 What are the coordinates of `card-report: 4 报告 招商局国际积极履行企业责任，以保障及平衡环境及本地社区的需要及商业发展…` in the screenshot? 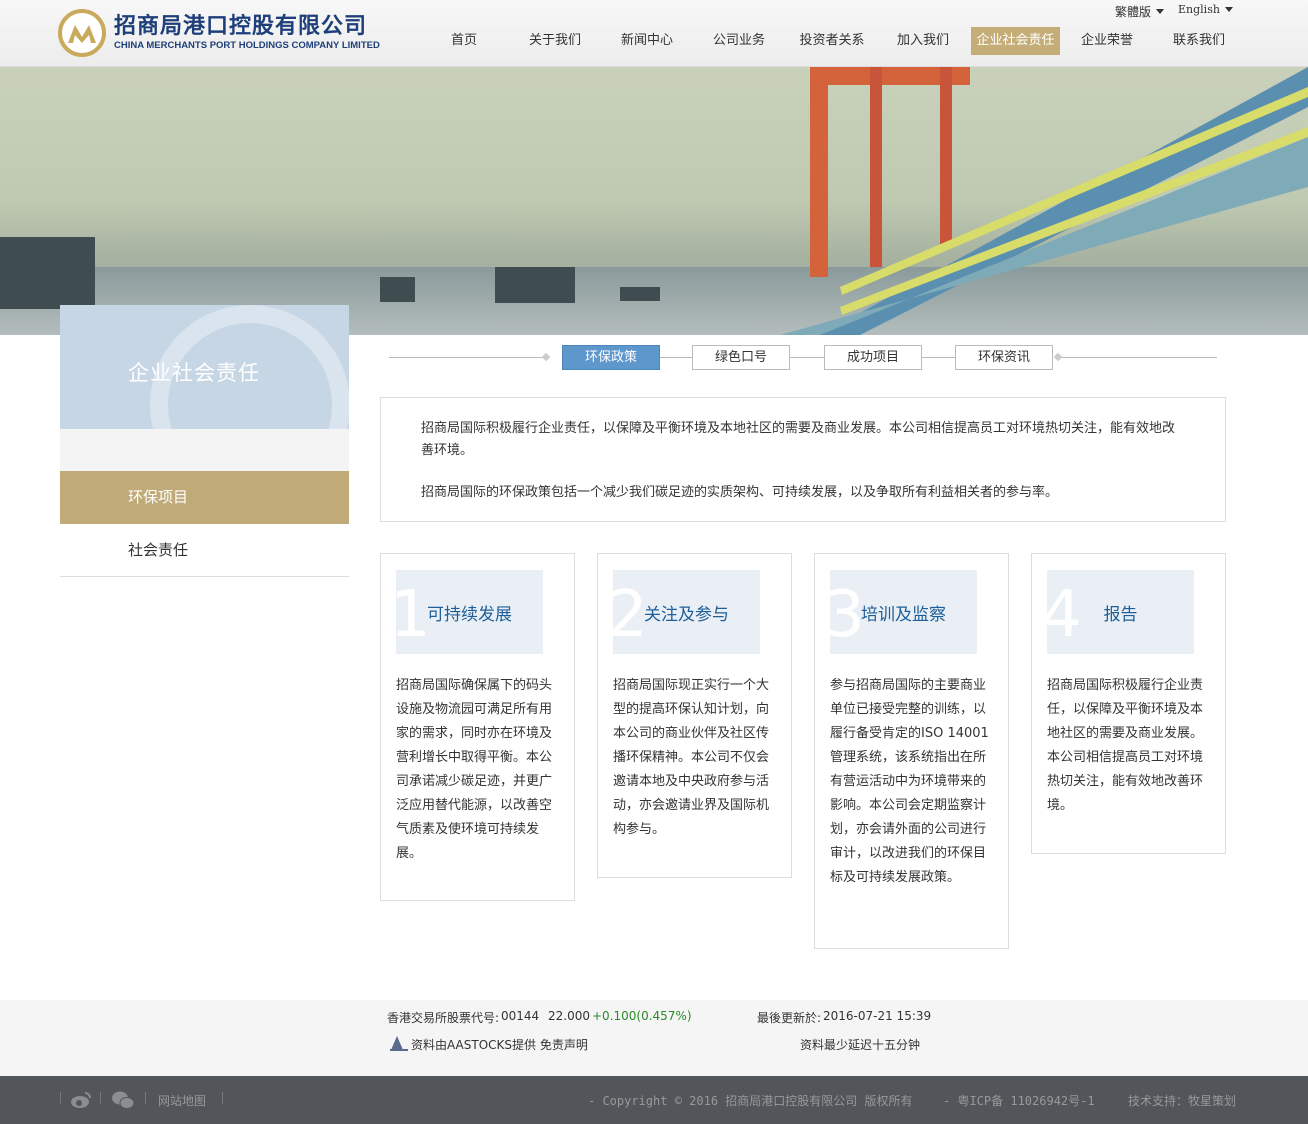 It's located at (1128, 703).